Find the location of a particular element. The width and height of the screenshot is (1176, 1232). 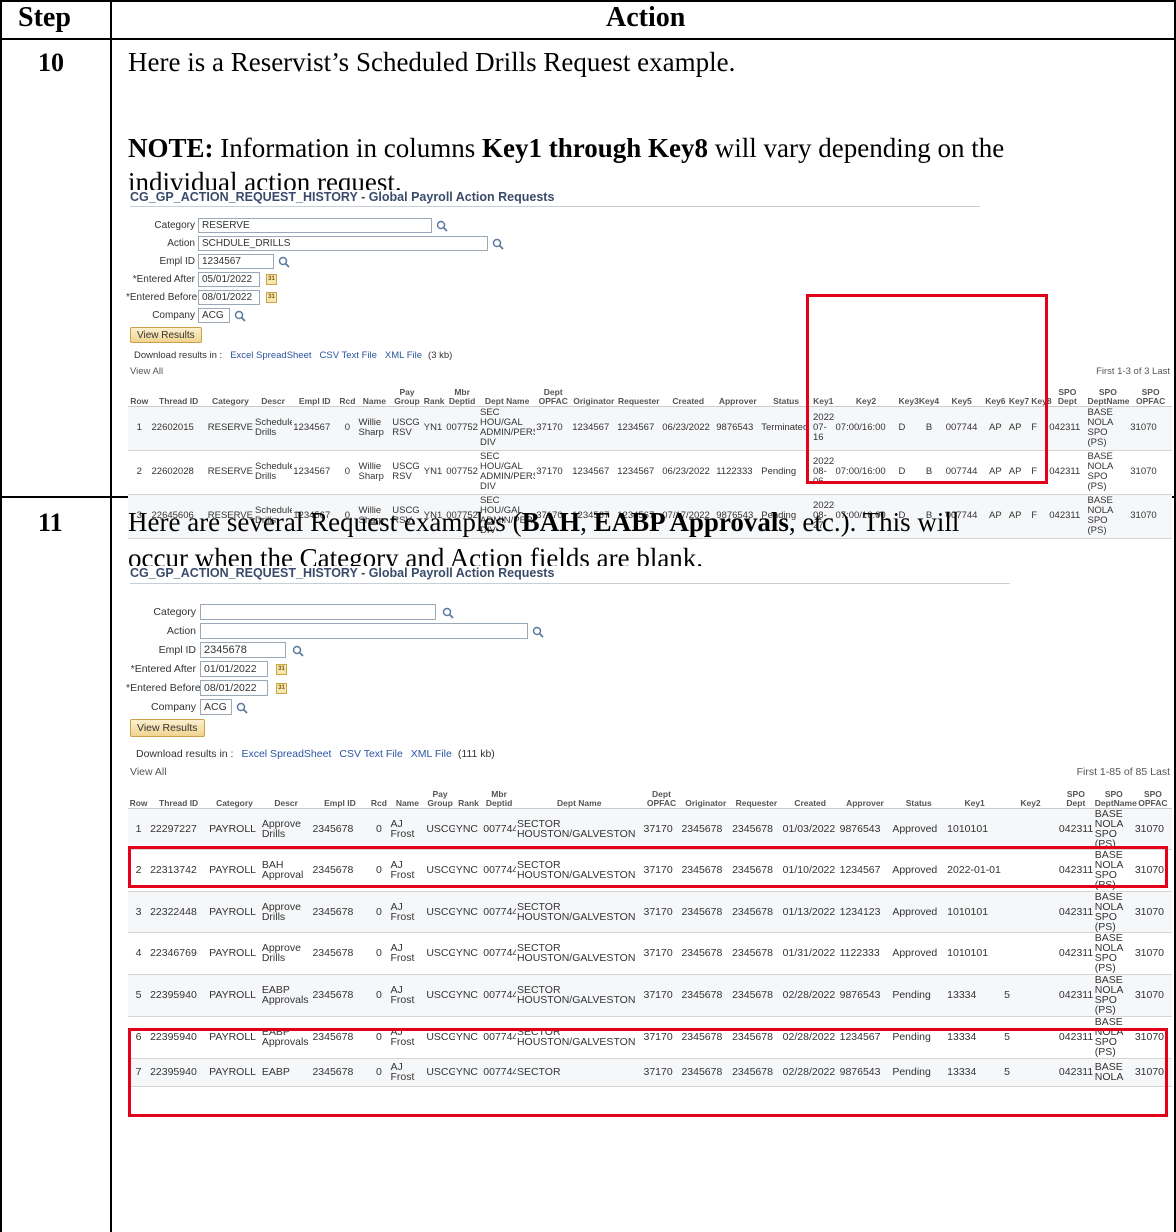

emplid-field: 1234567 is located at coordinates (236, 261).